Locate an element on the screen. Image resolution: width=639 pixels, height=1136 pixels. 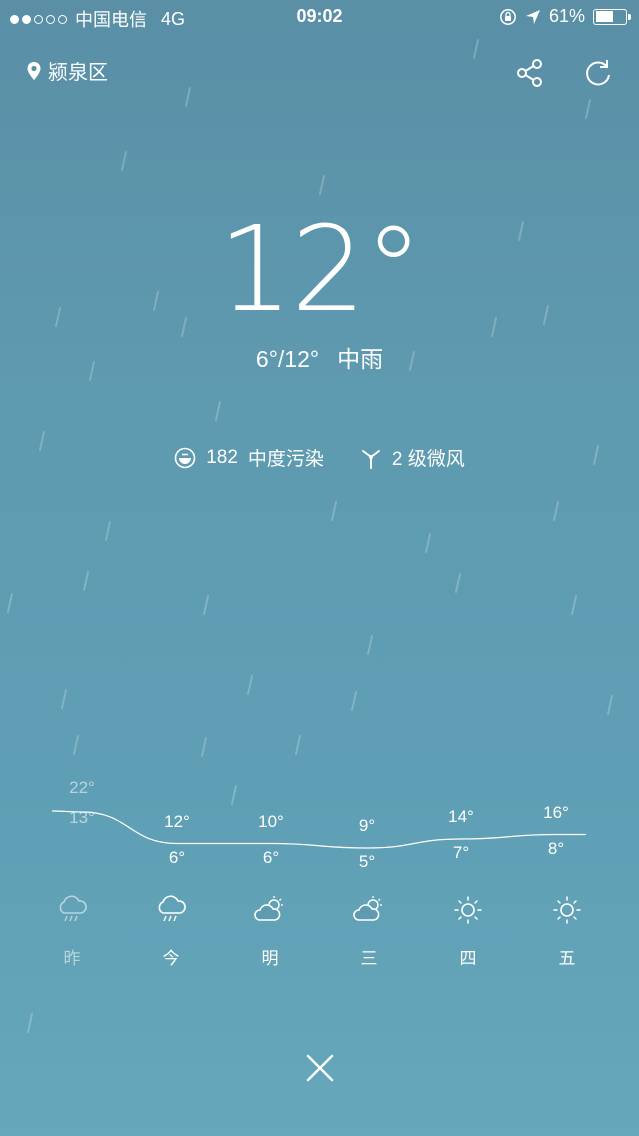
day-label: 四 is located at coordinates (468, 958).